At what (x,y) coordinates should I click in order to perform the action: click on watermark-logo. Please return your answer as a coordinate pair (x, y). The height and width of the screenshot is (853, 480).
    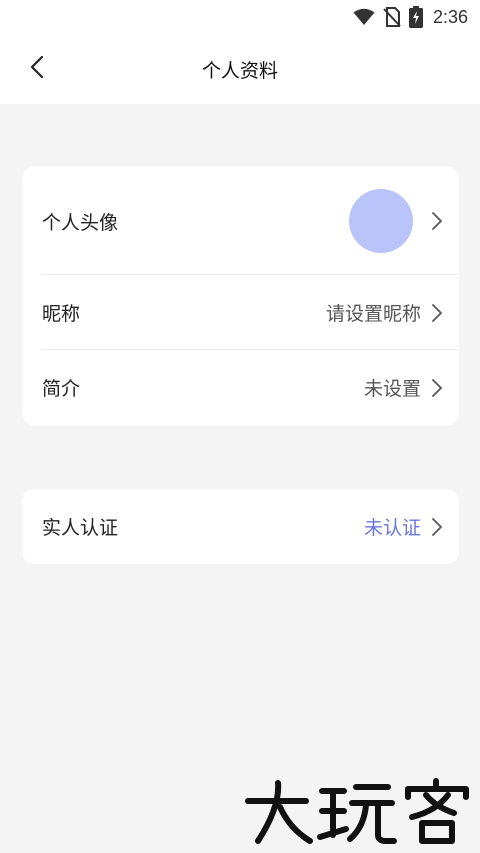
    Looking at the image, I should click on (358, 812).